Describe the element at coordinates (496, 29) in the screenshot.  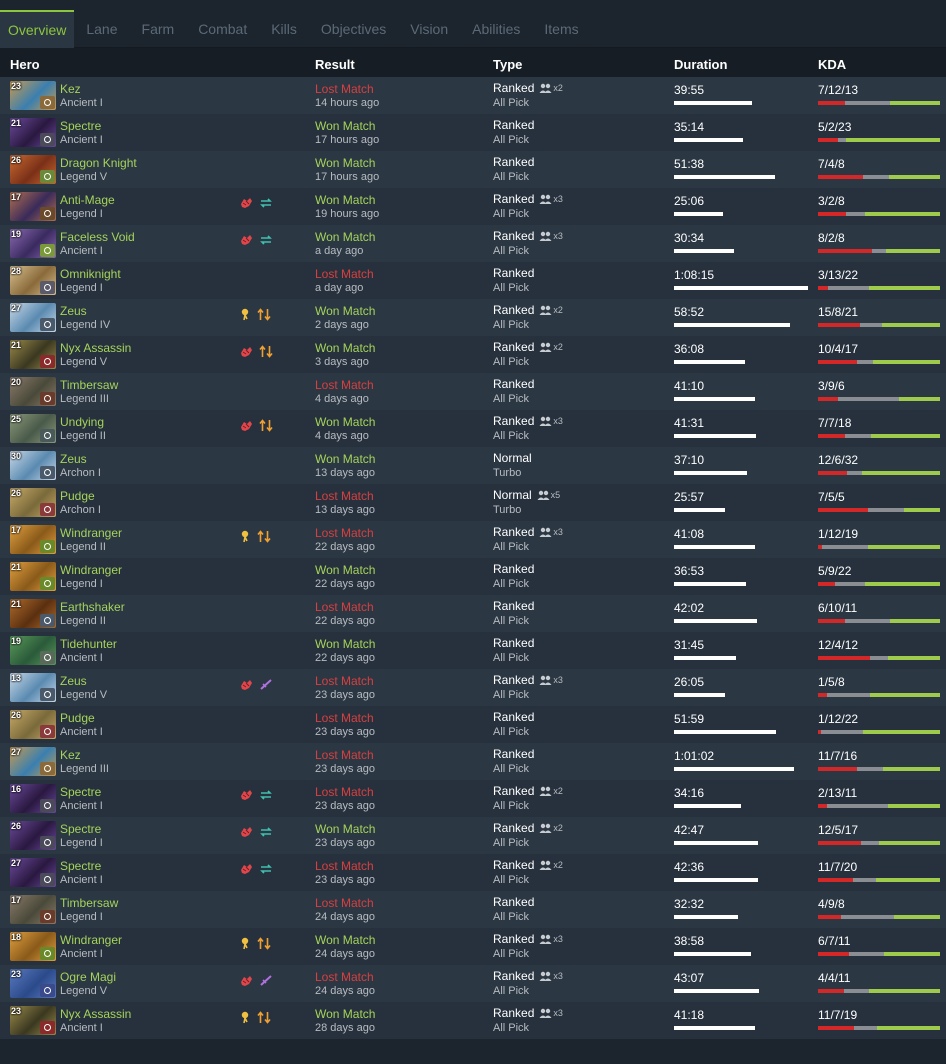
I see `tab-abilities: Abilities` at that location.